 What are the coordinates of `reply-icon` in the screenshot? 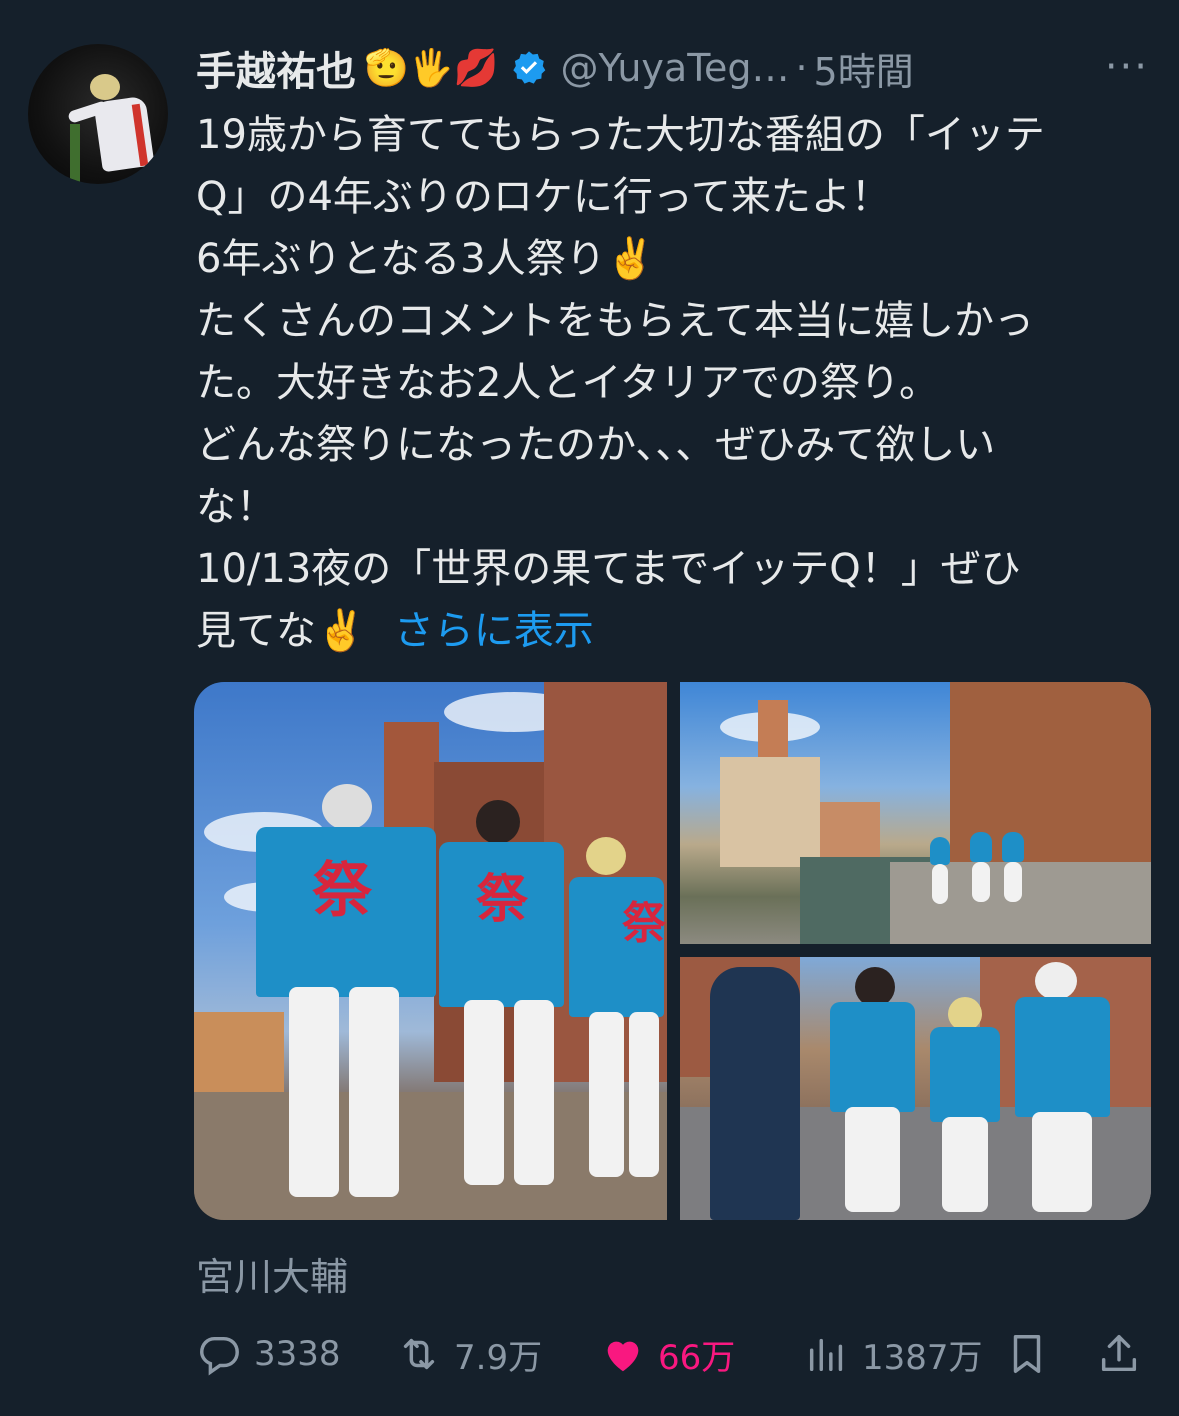 It's located at (219, 1356).